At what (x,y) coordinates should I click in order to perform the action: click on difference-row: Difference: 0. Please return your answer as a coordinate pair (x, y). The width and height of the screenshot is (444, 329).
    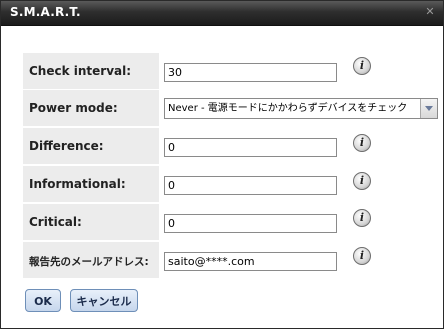
    Looking at the image, I should click on (183, 146).